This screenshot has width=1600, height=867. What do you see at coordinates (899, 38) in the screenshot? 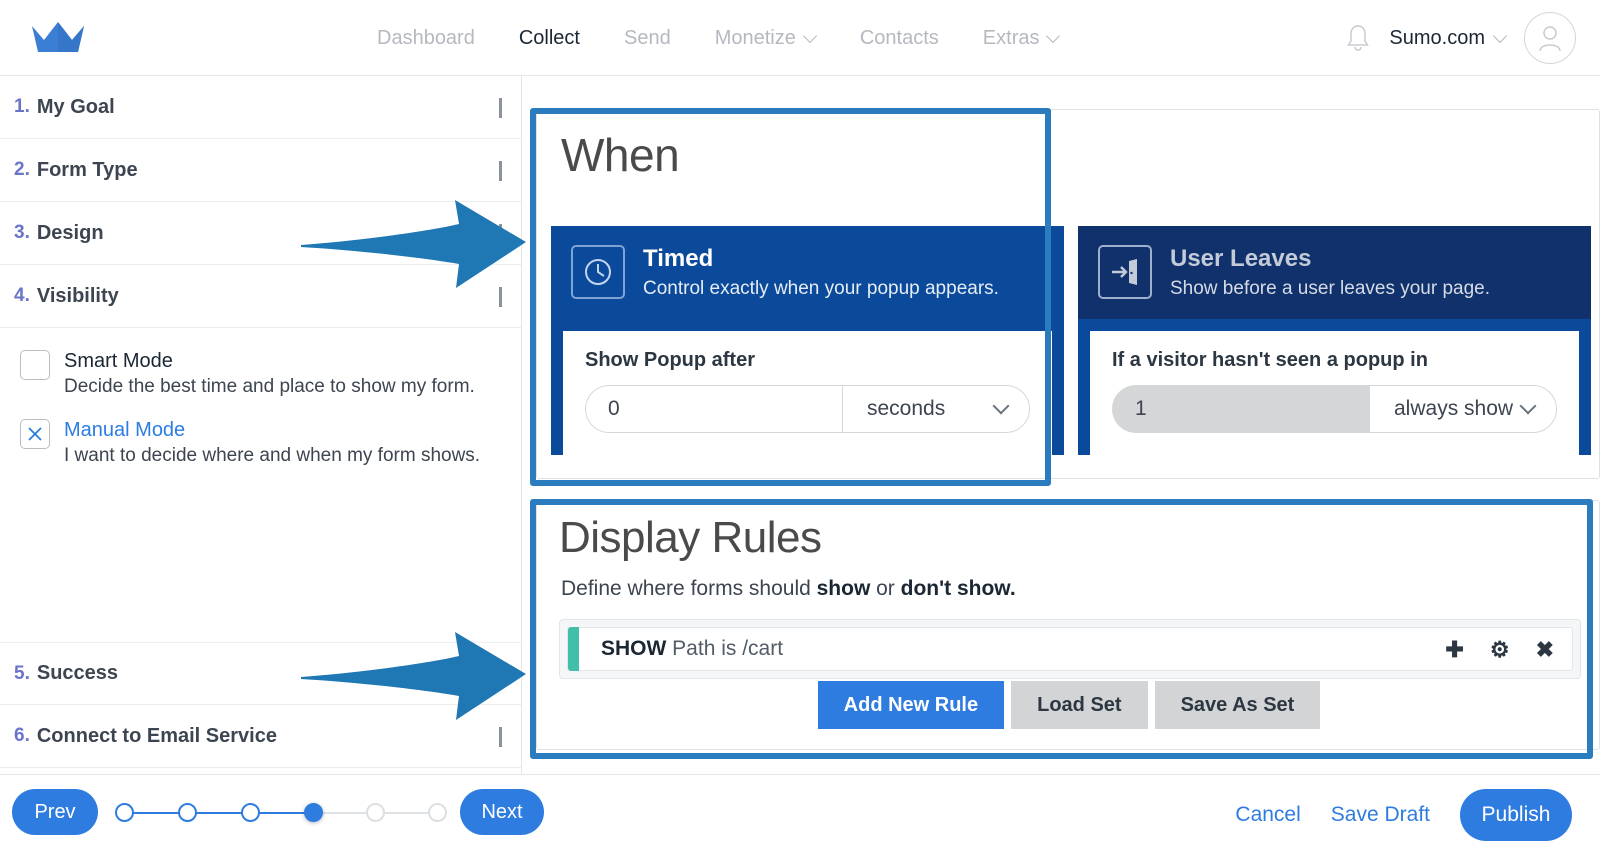
I see `nav-item-contacts: Contacts` at bounding box center [899, 38].